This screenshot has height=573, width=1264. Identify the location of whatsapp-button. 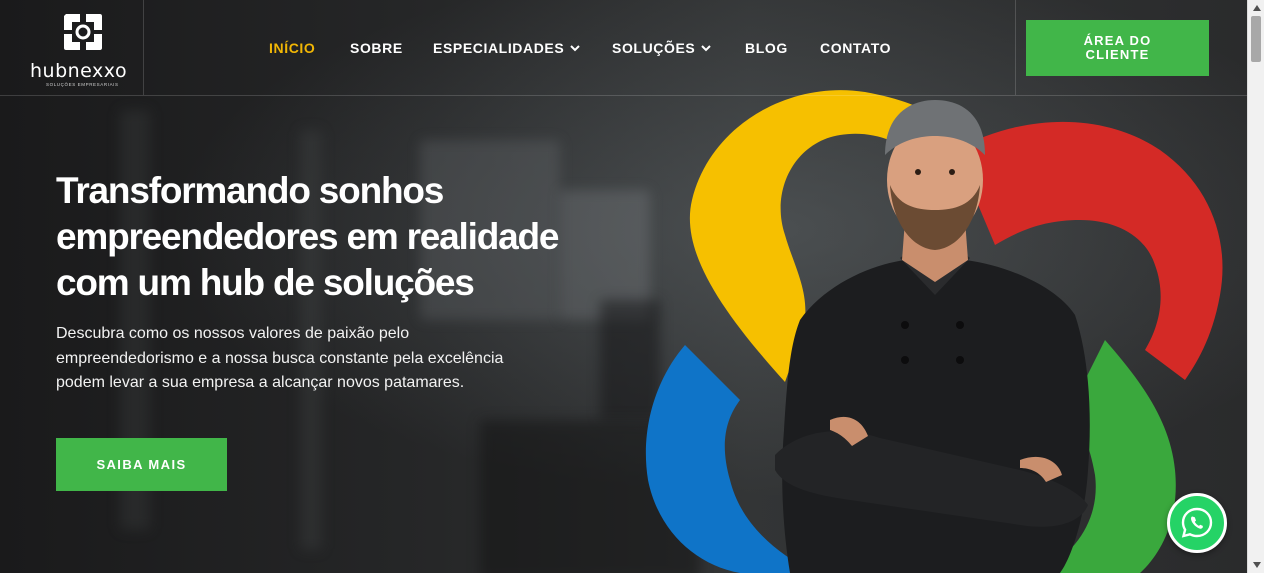
(1197, 523).